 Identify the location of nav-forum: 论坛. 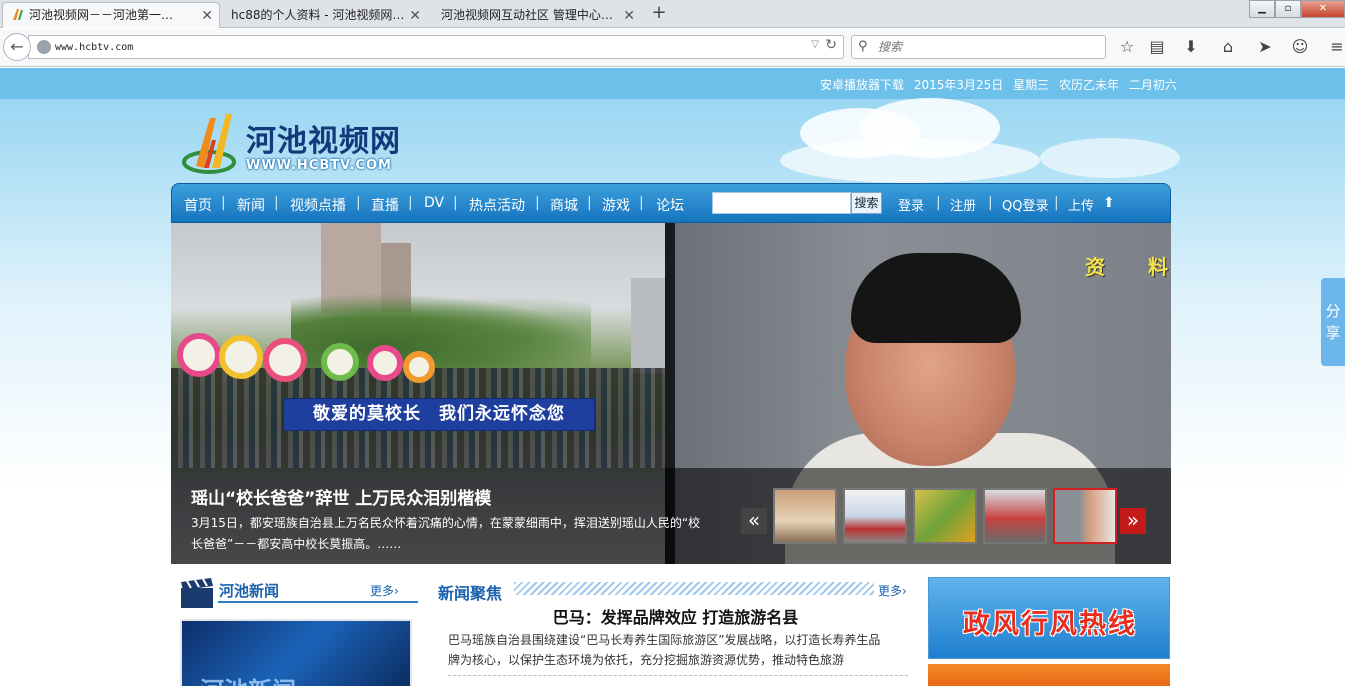
(670, 205).